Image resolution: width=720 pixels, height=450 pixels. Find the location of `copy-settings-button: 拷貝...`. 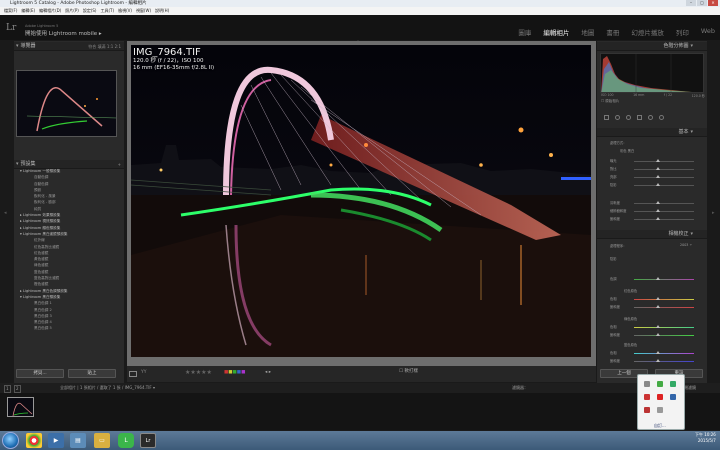

copy-settings-button: 拷貝... is located at coordinates (40, 373).